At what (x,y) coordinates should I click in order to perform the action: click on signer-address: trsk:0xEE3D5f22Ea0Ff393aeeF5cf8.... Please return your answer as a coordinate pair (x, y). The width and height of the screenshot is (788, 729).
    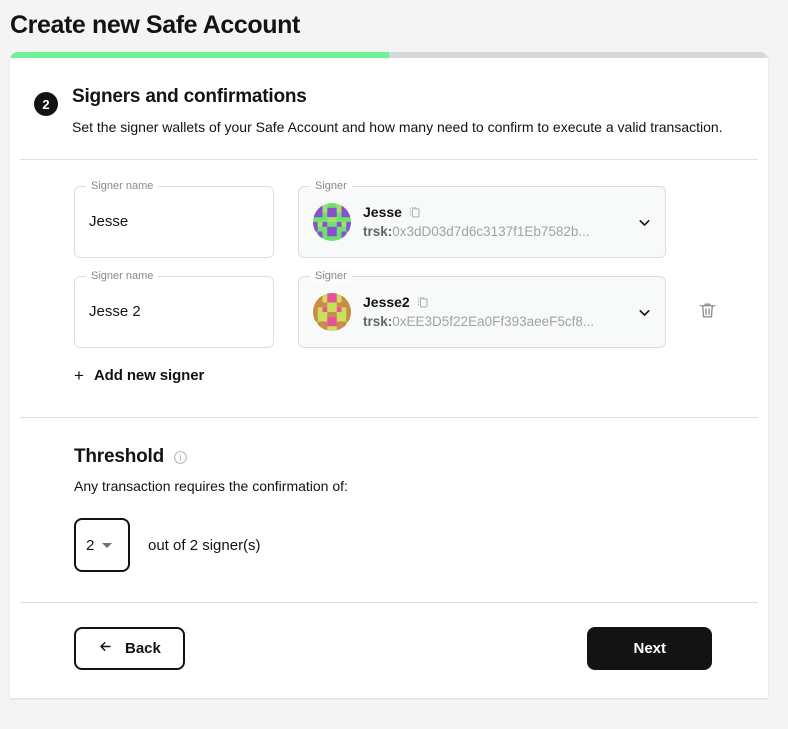
    Looking at the image, I should click on (496, 322).